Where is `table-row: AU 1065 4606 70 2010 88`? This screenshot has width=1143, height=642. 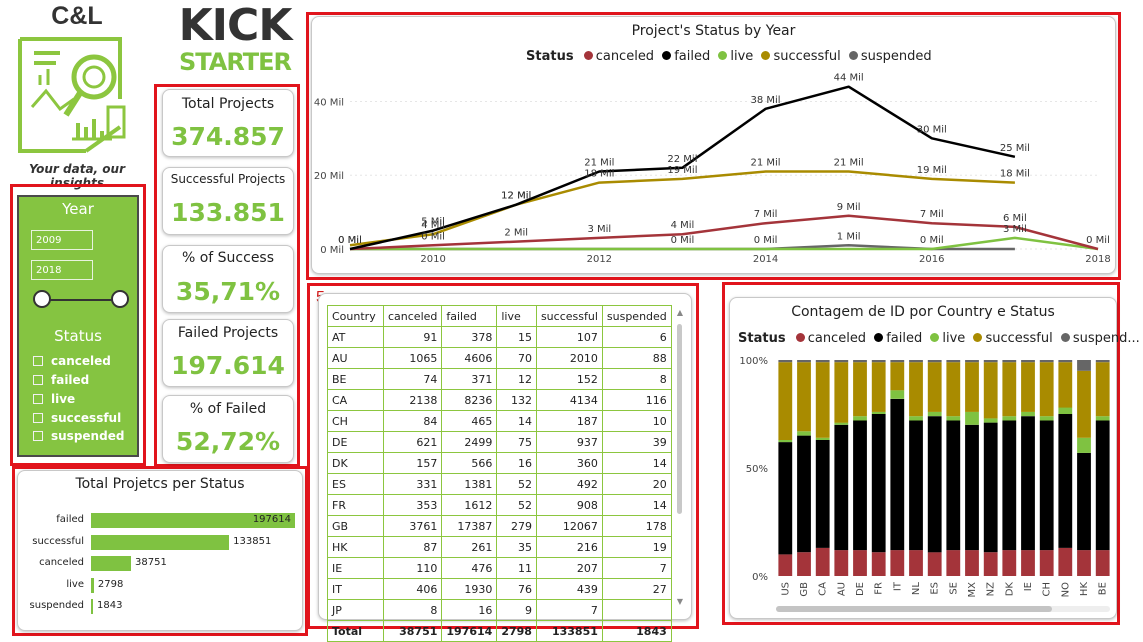 table-row: AU 1065 4606 70 2010 88 is located at coordinates (499, 358).